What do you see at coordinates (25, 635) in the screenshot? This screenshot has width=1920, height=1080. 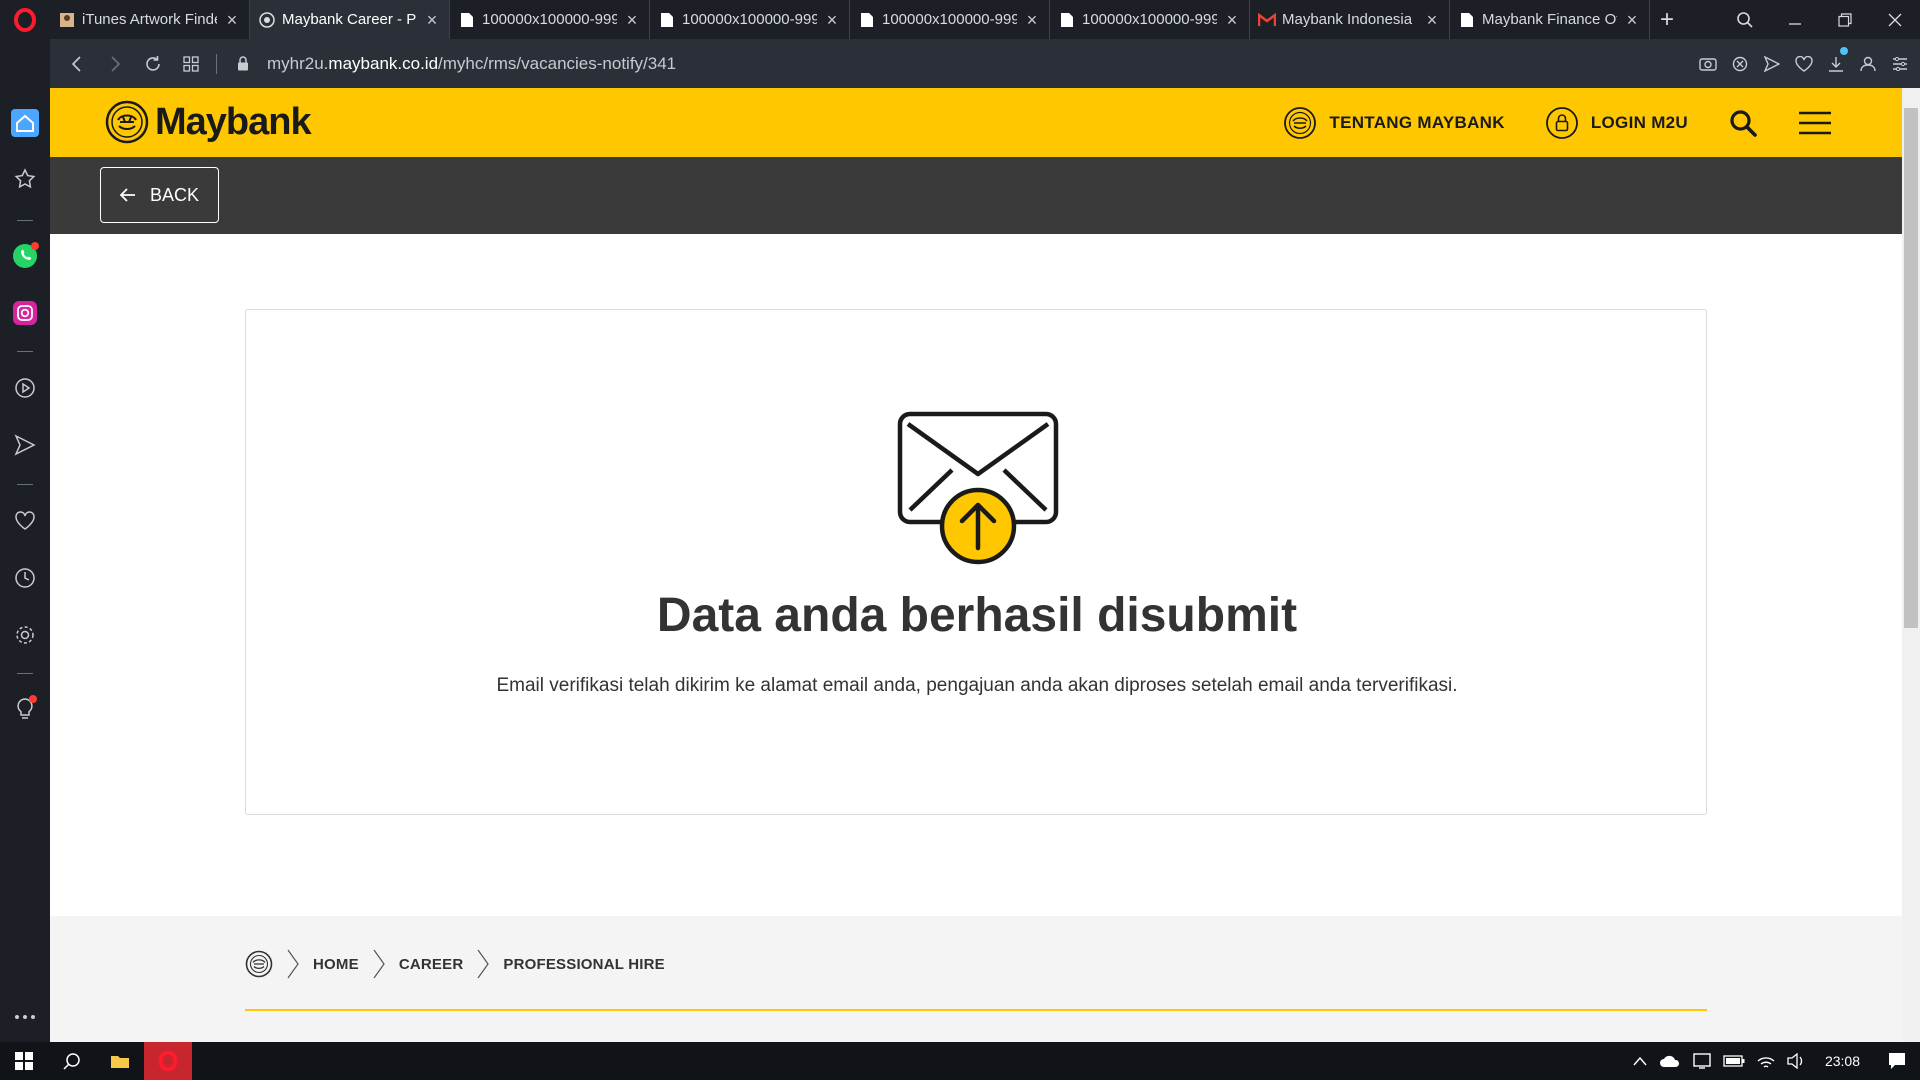 I see `settings-gear-icon` at bounding box center [25, 635].